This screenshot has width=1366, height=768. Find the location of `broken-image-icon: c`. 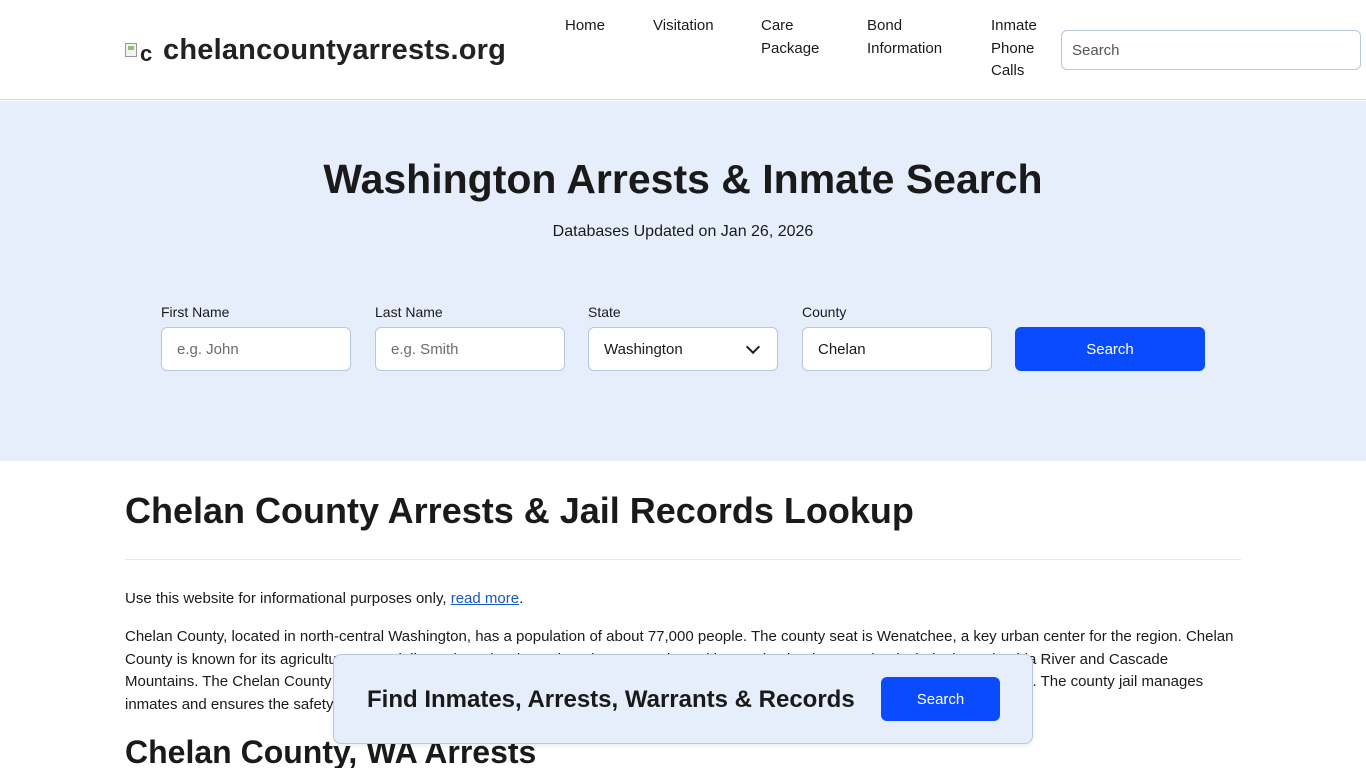

broken-image-icon: c is located at coordinates (140, 50).